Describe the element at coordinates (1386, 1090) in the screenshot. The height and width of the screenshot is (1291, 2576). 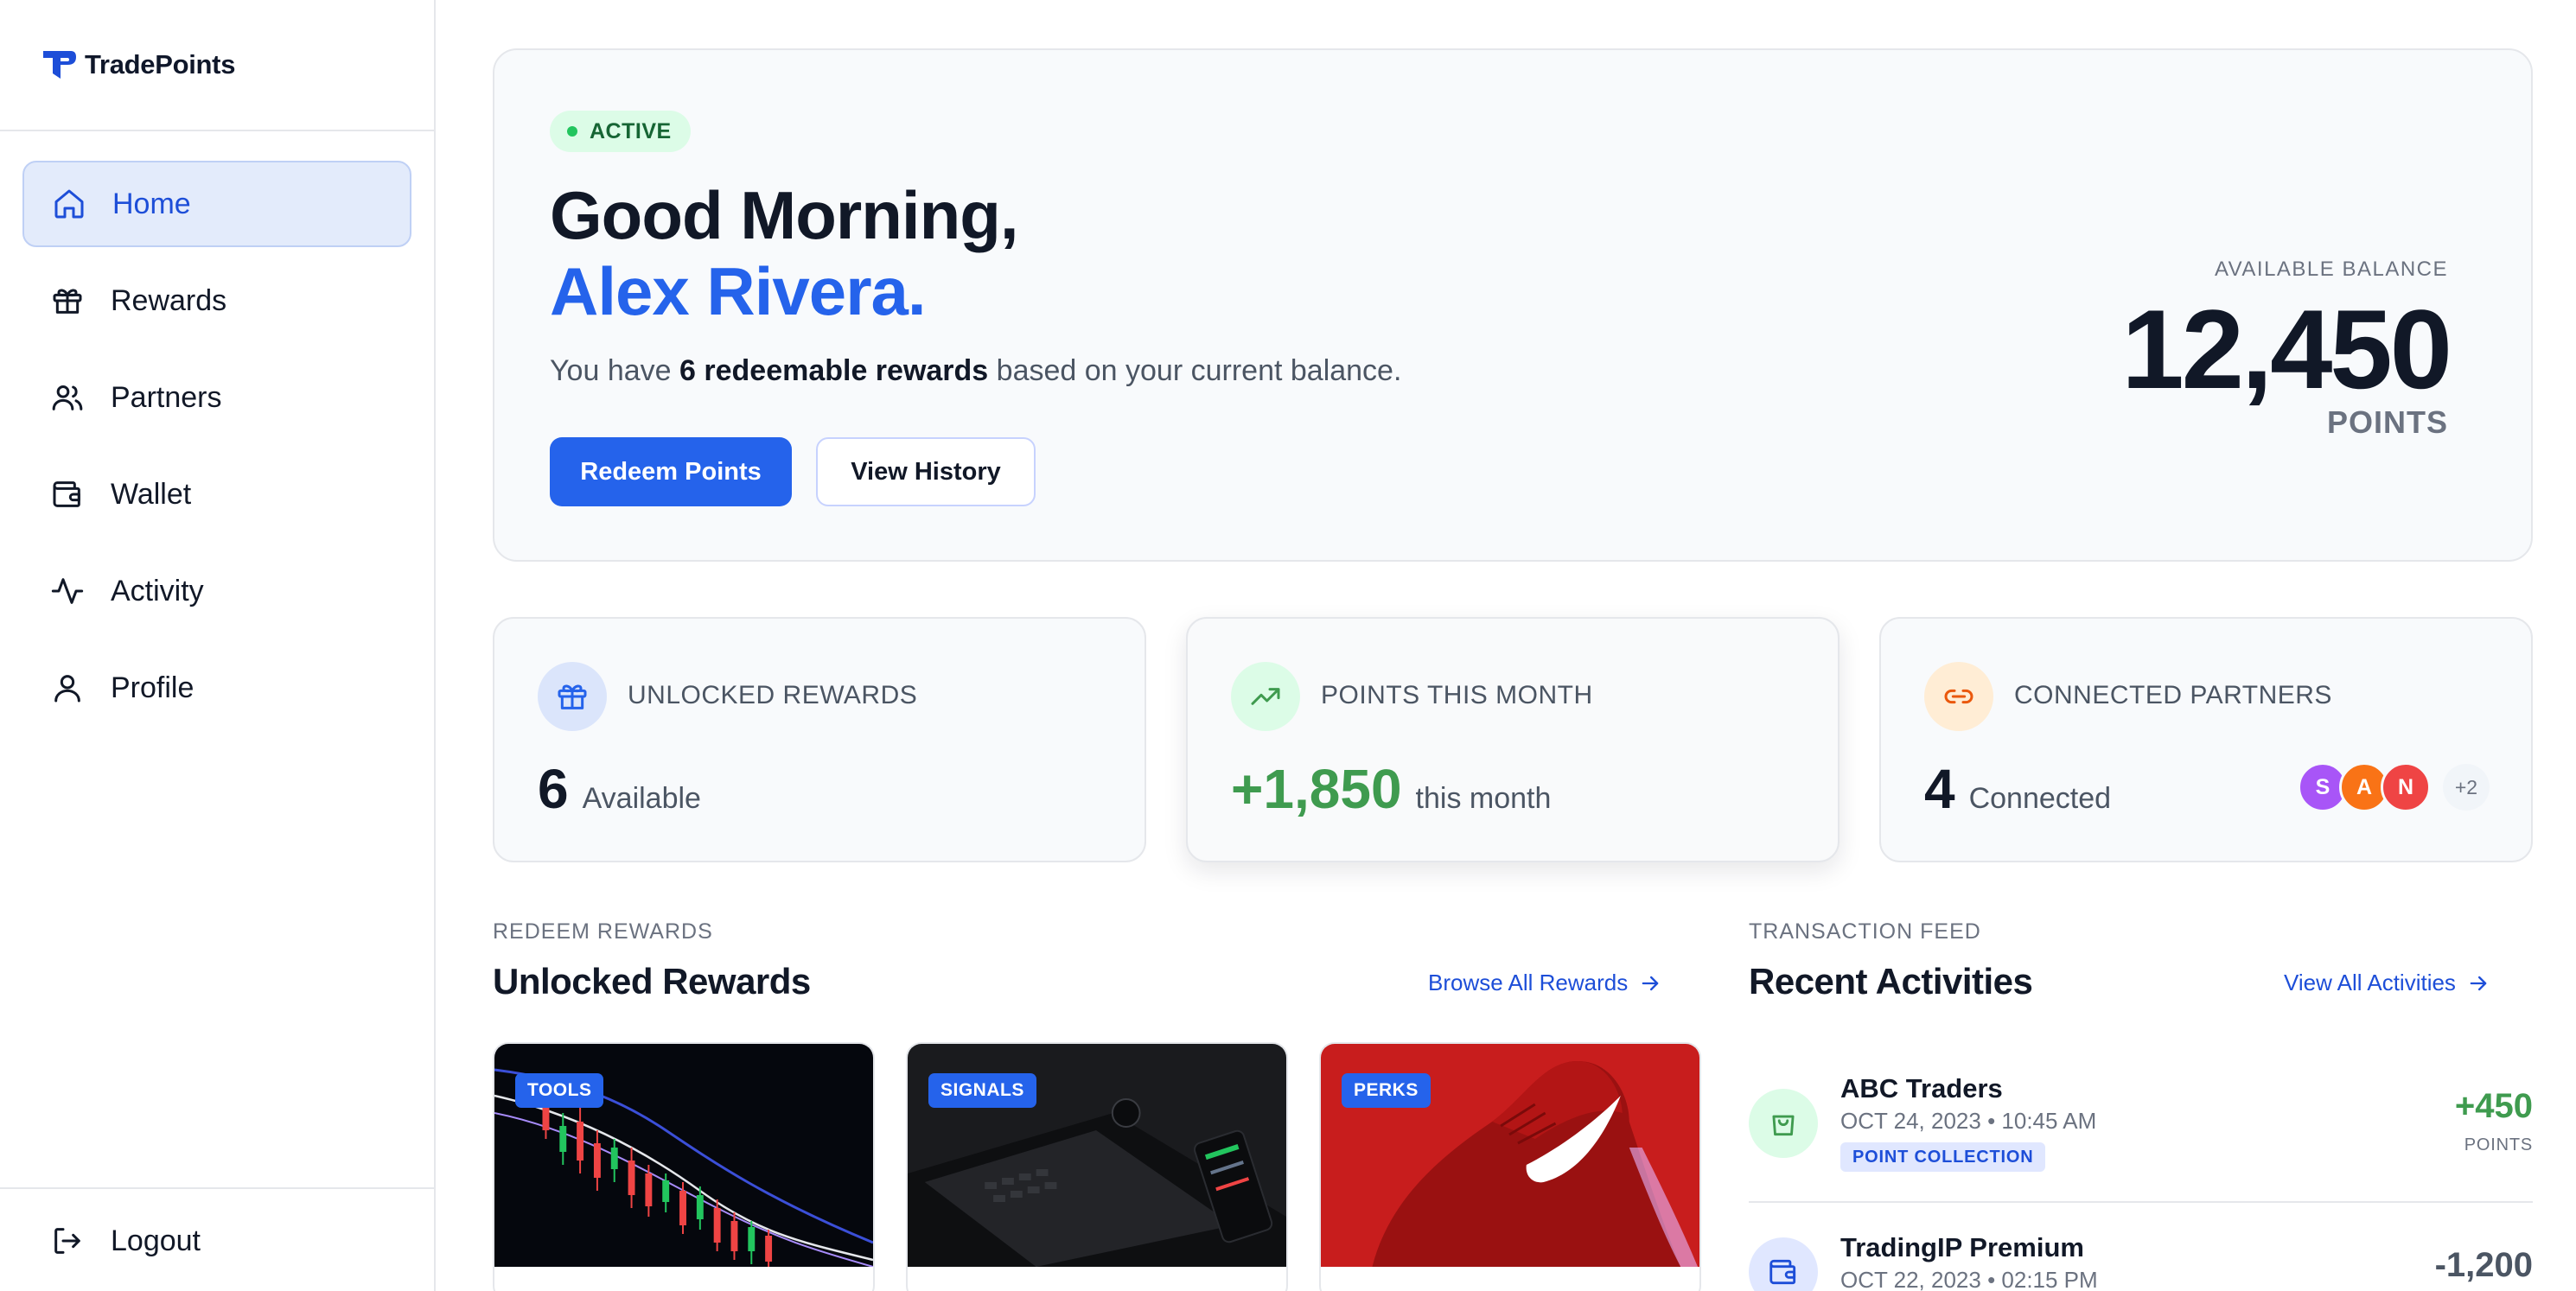
I see `reward-tag: PERKS` at that location.